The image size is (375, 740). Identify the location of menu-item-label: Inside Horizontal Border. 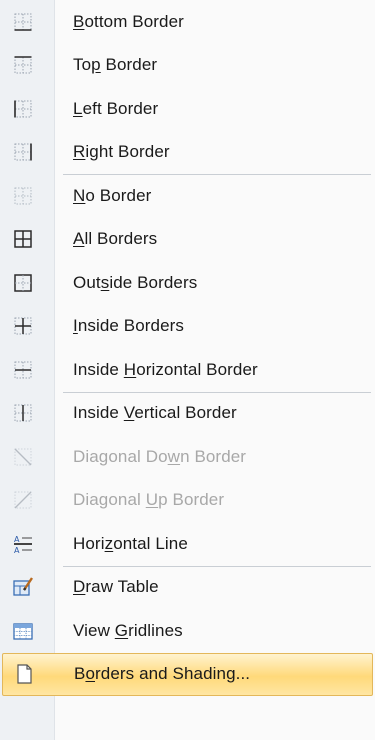
(165, 369).